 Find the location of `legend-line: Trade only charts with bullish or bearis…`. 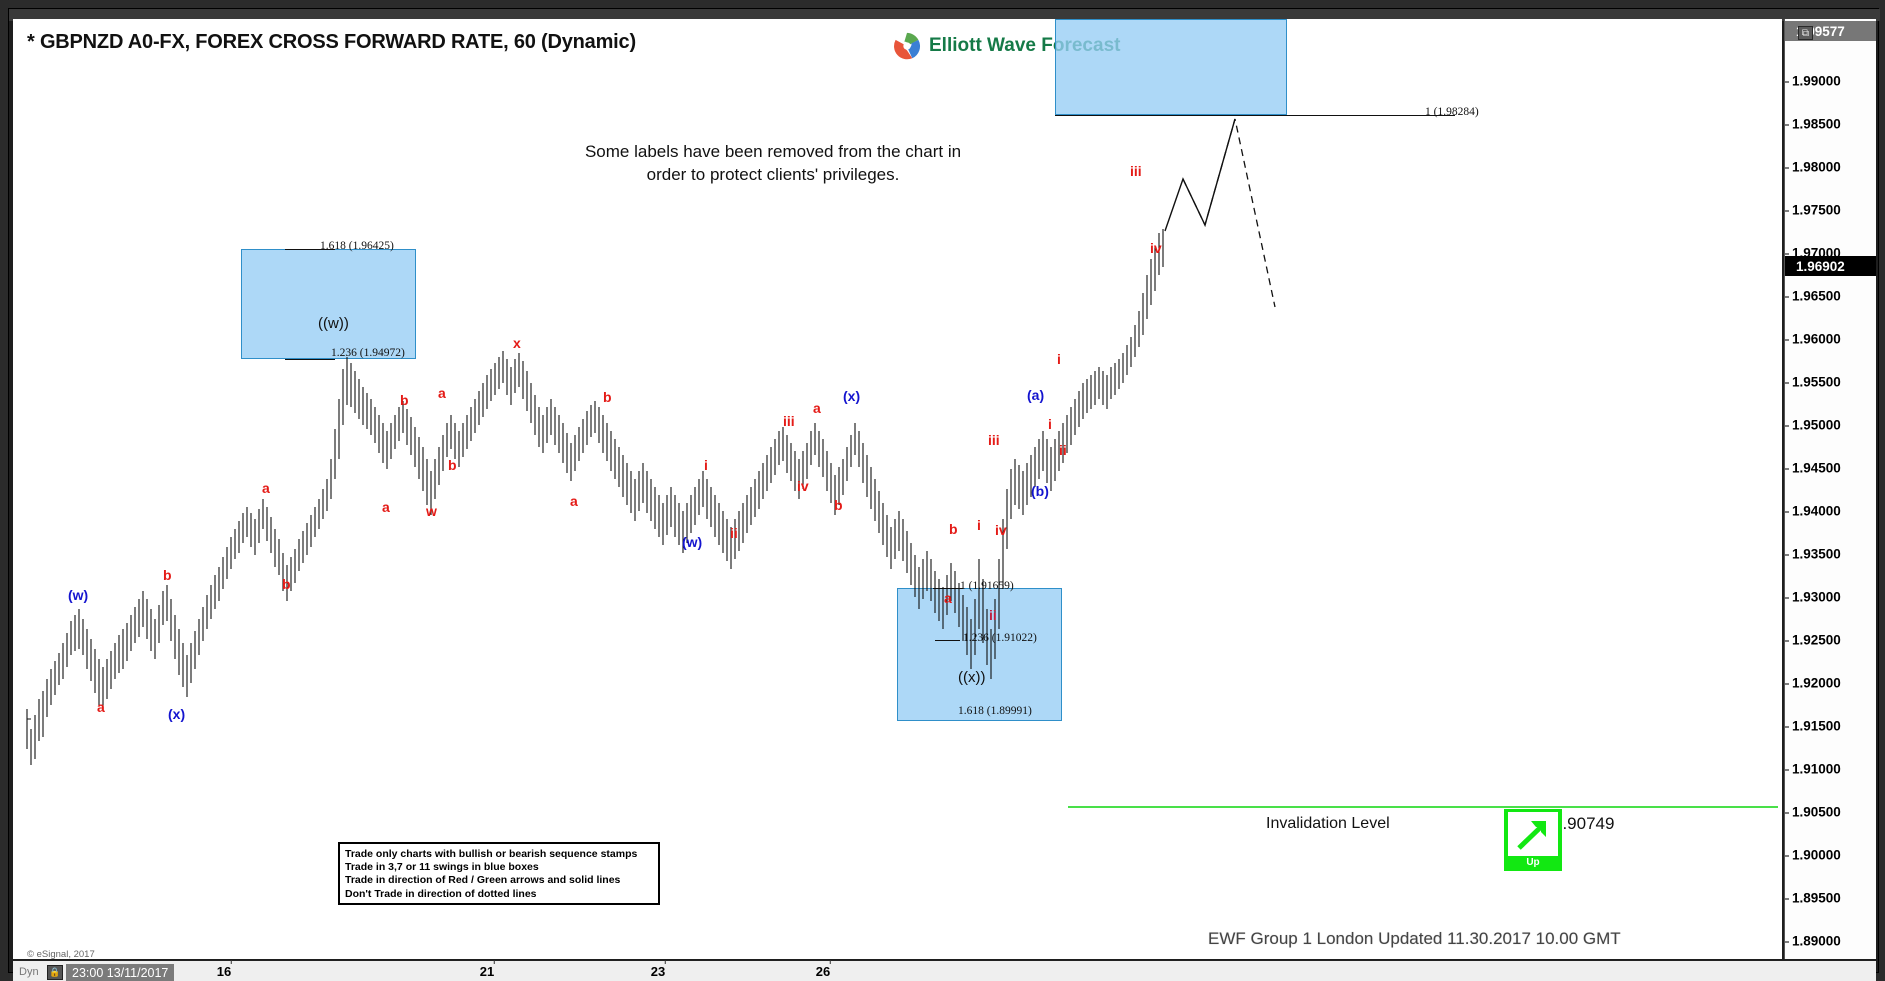

legend-line: Trade only charts with bullish or bearis… is located at coordinates (491, 854).